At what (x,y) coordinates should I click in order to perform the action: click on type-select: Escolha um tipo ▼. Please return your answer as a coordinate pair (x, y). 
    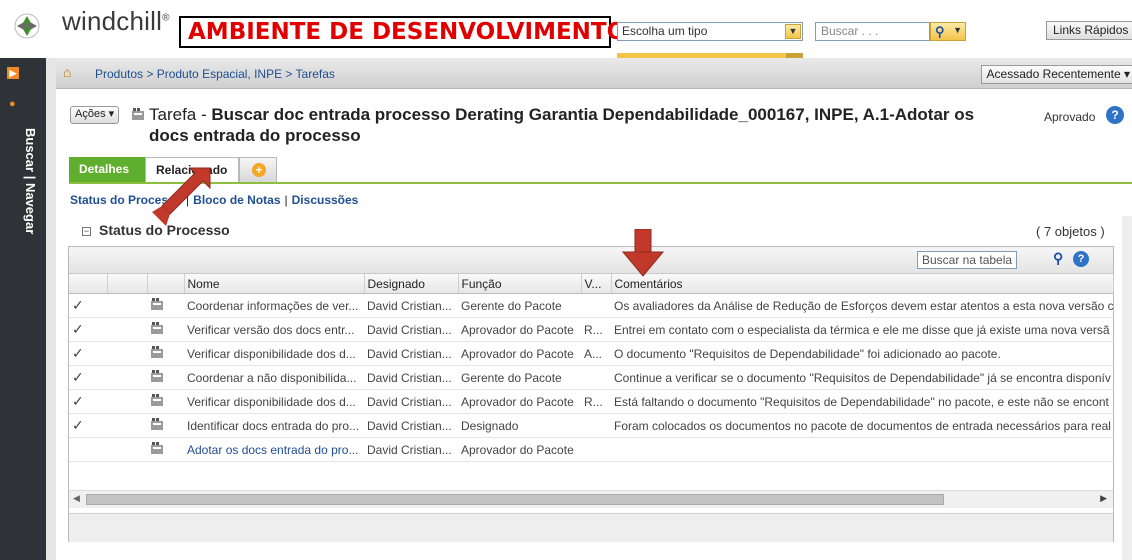
    Looking at the image, I should click on (710, 31).